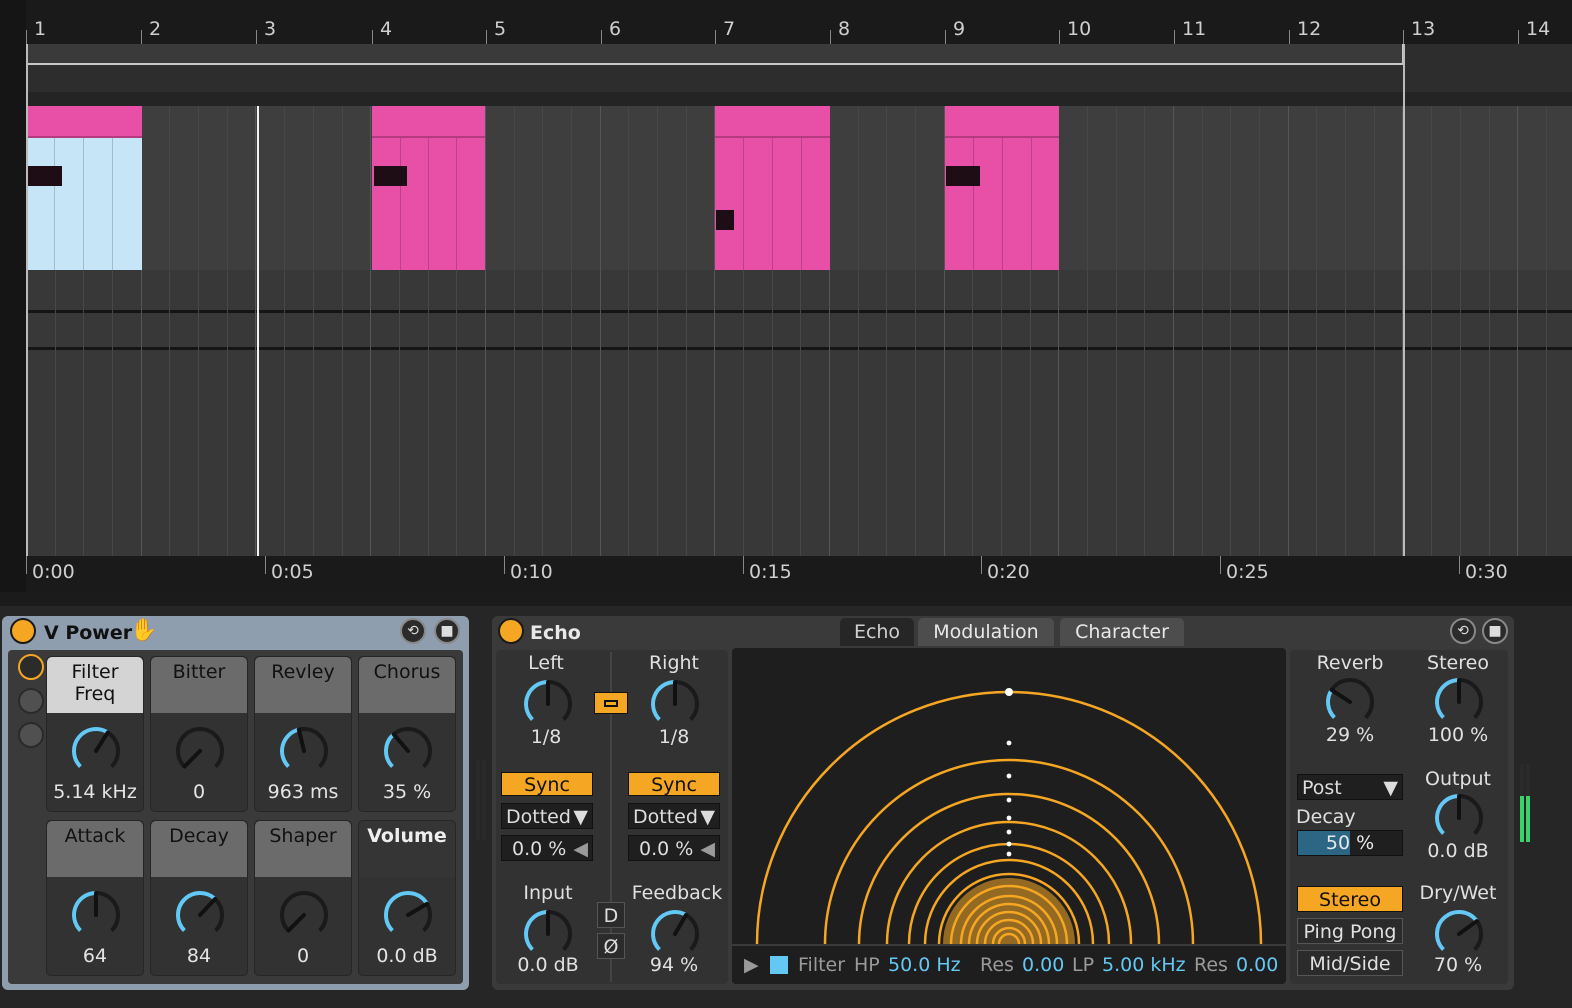 The image size is (1572, 1008). What do you see at coordinates (1257, 965) in the screenshot?
I see `res2-value: 0.00` at bounding box center [1257, 965].